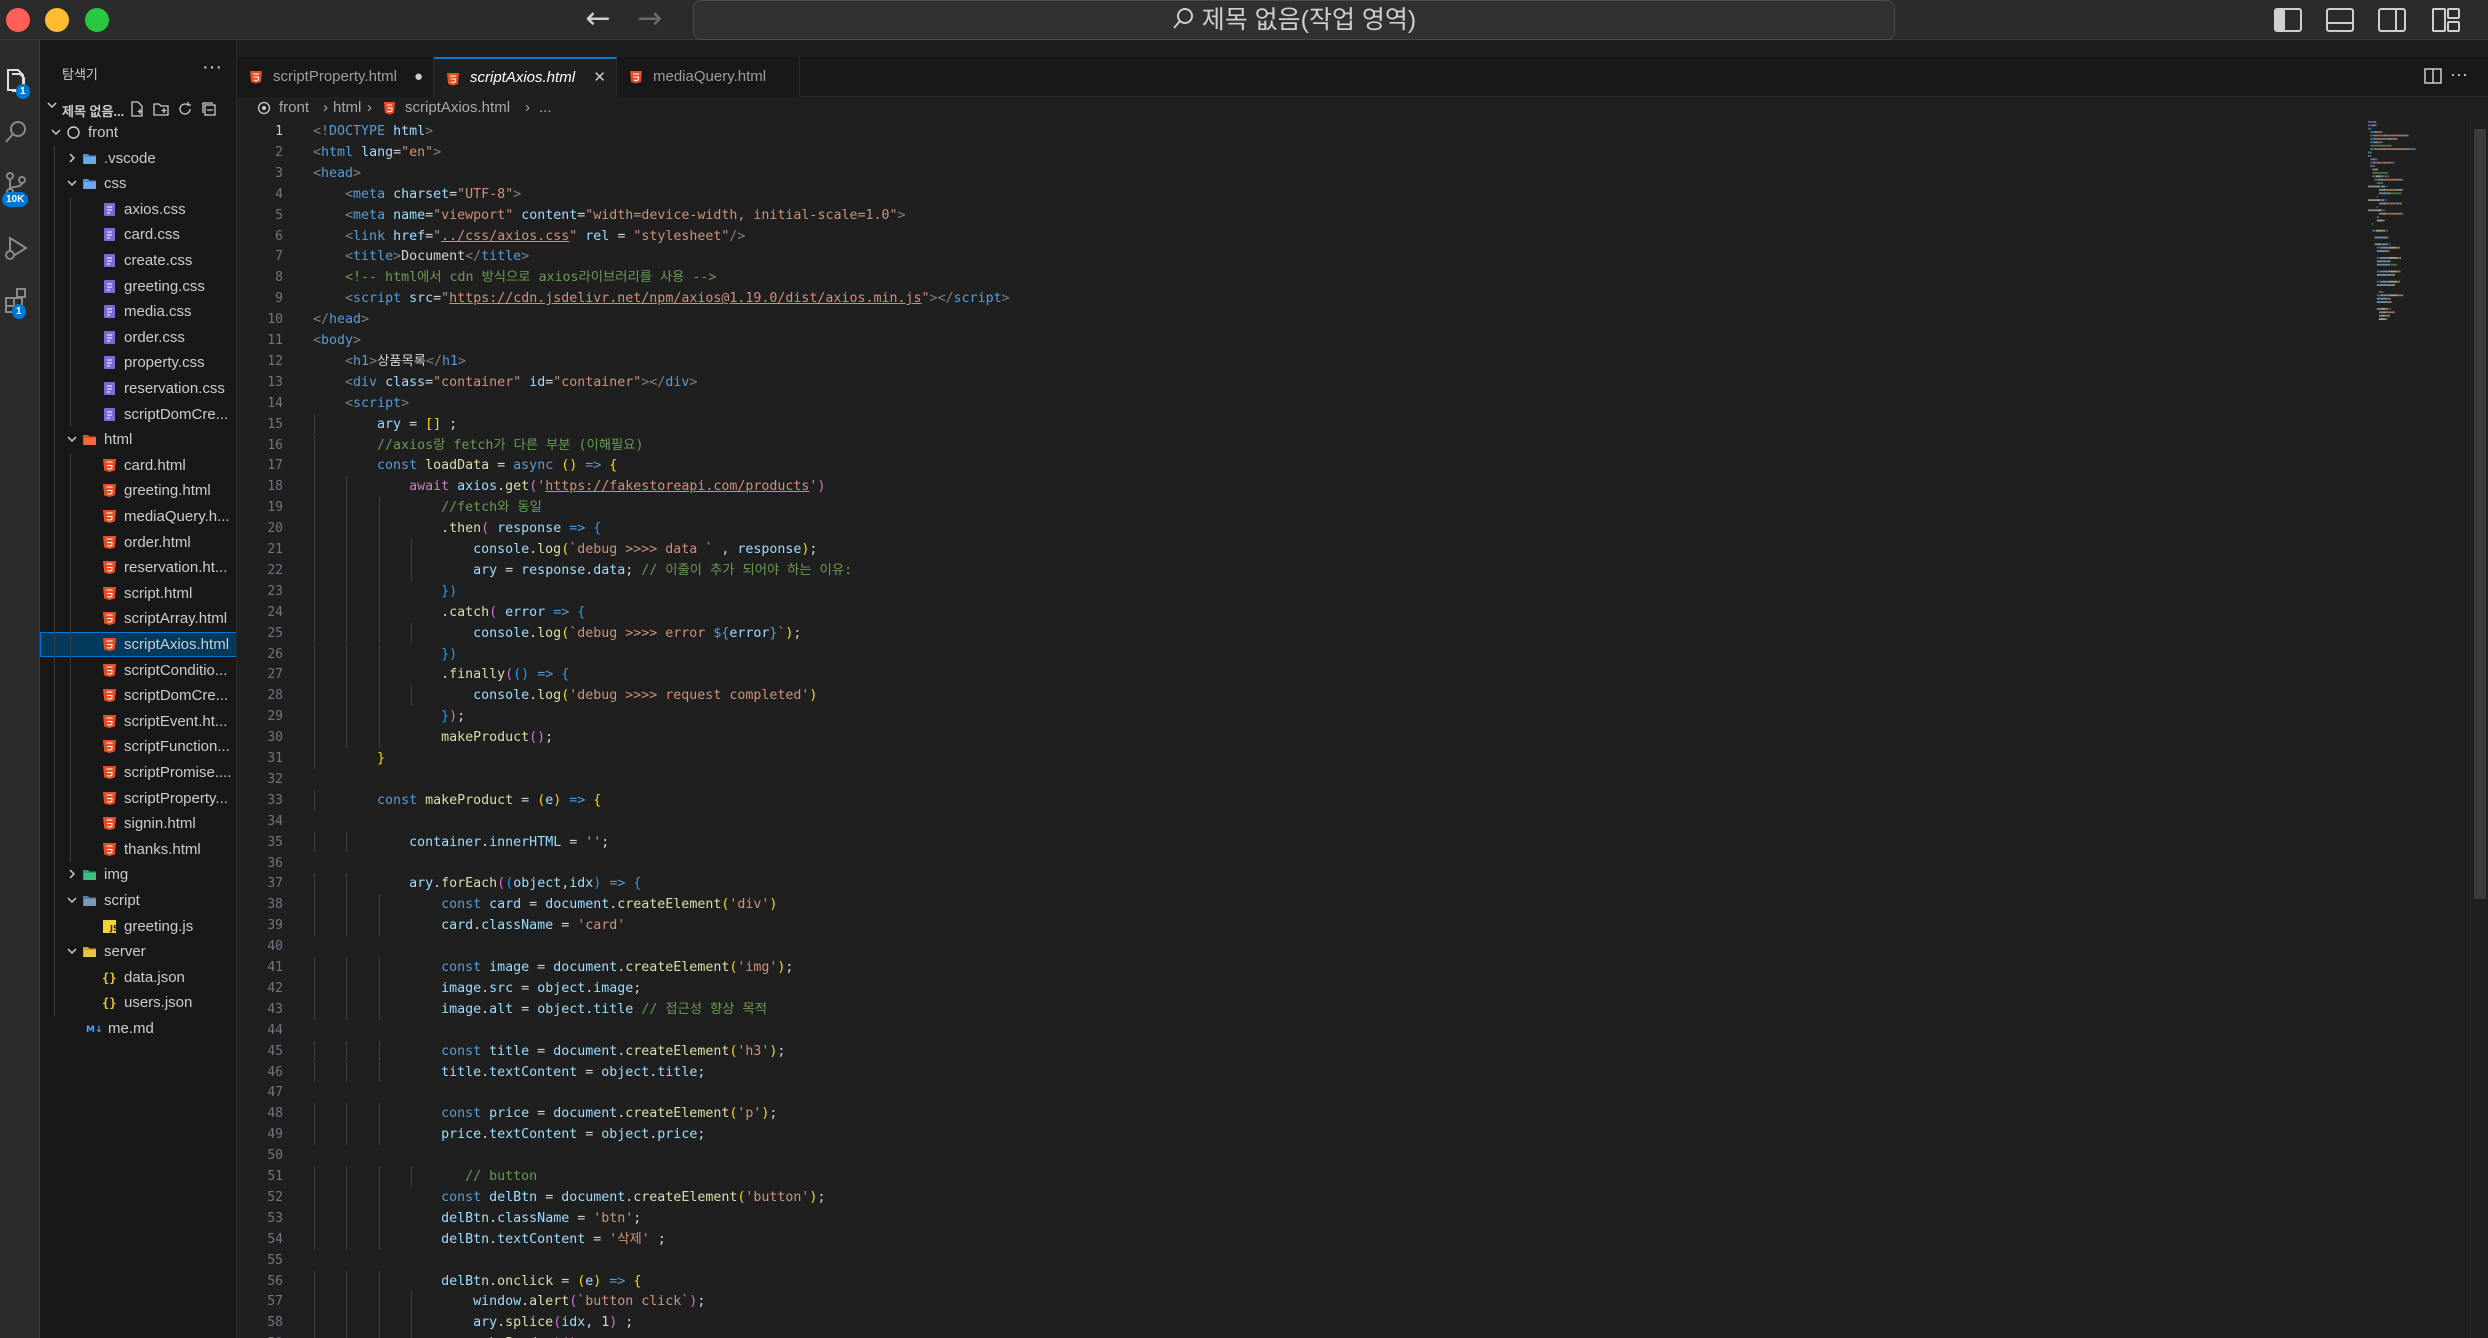  What do you see at coordinates (185, 109) in the screenshot?
I see `refresh-icon` at bounding box center [185, 109].